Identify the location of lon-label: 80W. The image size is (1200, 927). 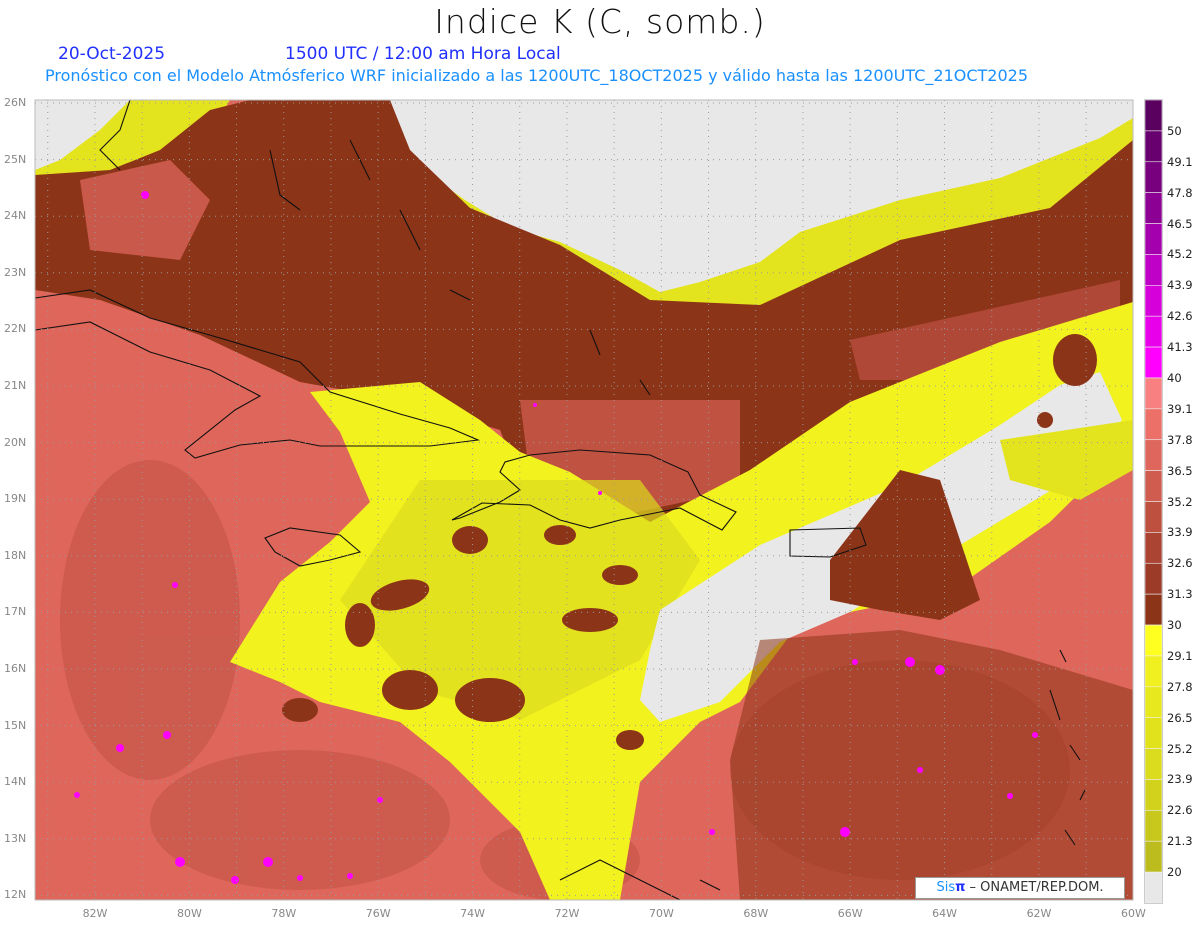
(189, 913).